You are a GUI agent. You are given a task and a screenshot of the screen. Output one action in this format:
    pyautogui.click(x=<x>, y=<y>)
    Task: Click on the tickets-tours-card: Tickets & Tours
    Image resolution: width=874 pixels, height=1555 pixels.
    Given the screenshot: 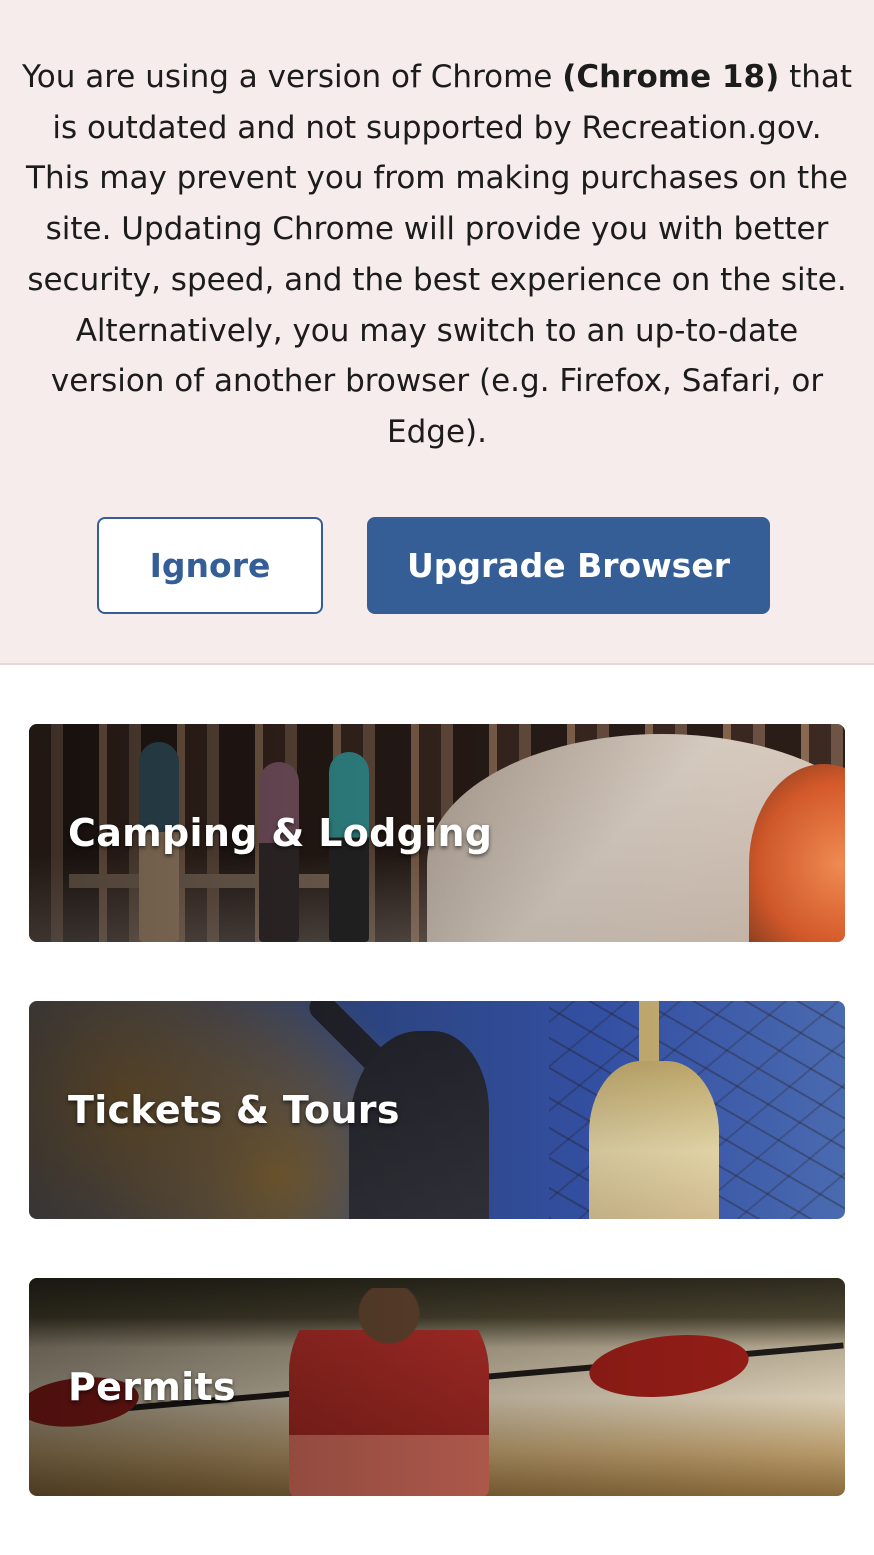 What is the action you would take?
    pyautogui.click(x=437, y=1110)
    